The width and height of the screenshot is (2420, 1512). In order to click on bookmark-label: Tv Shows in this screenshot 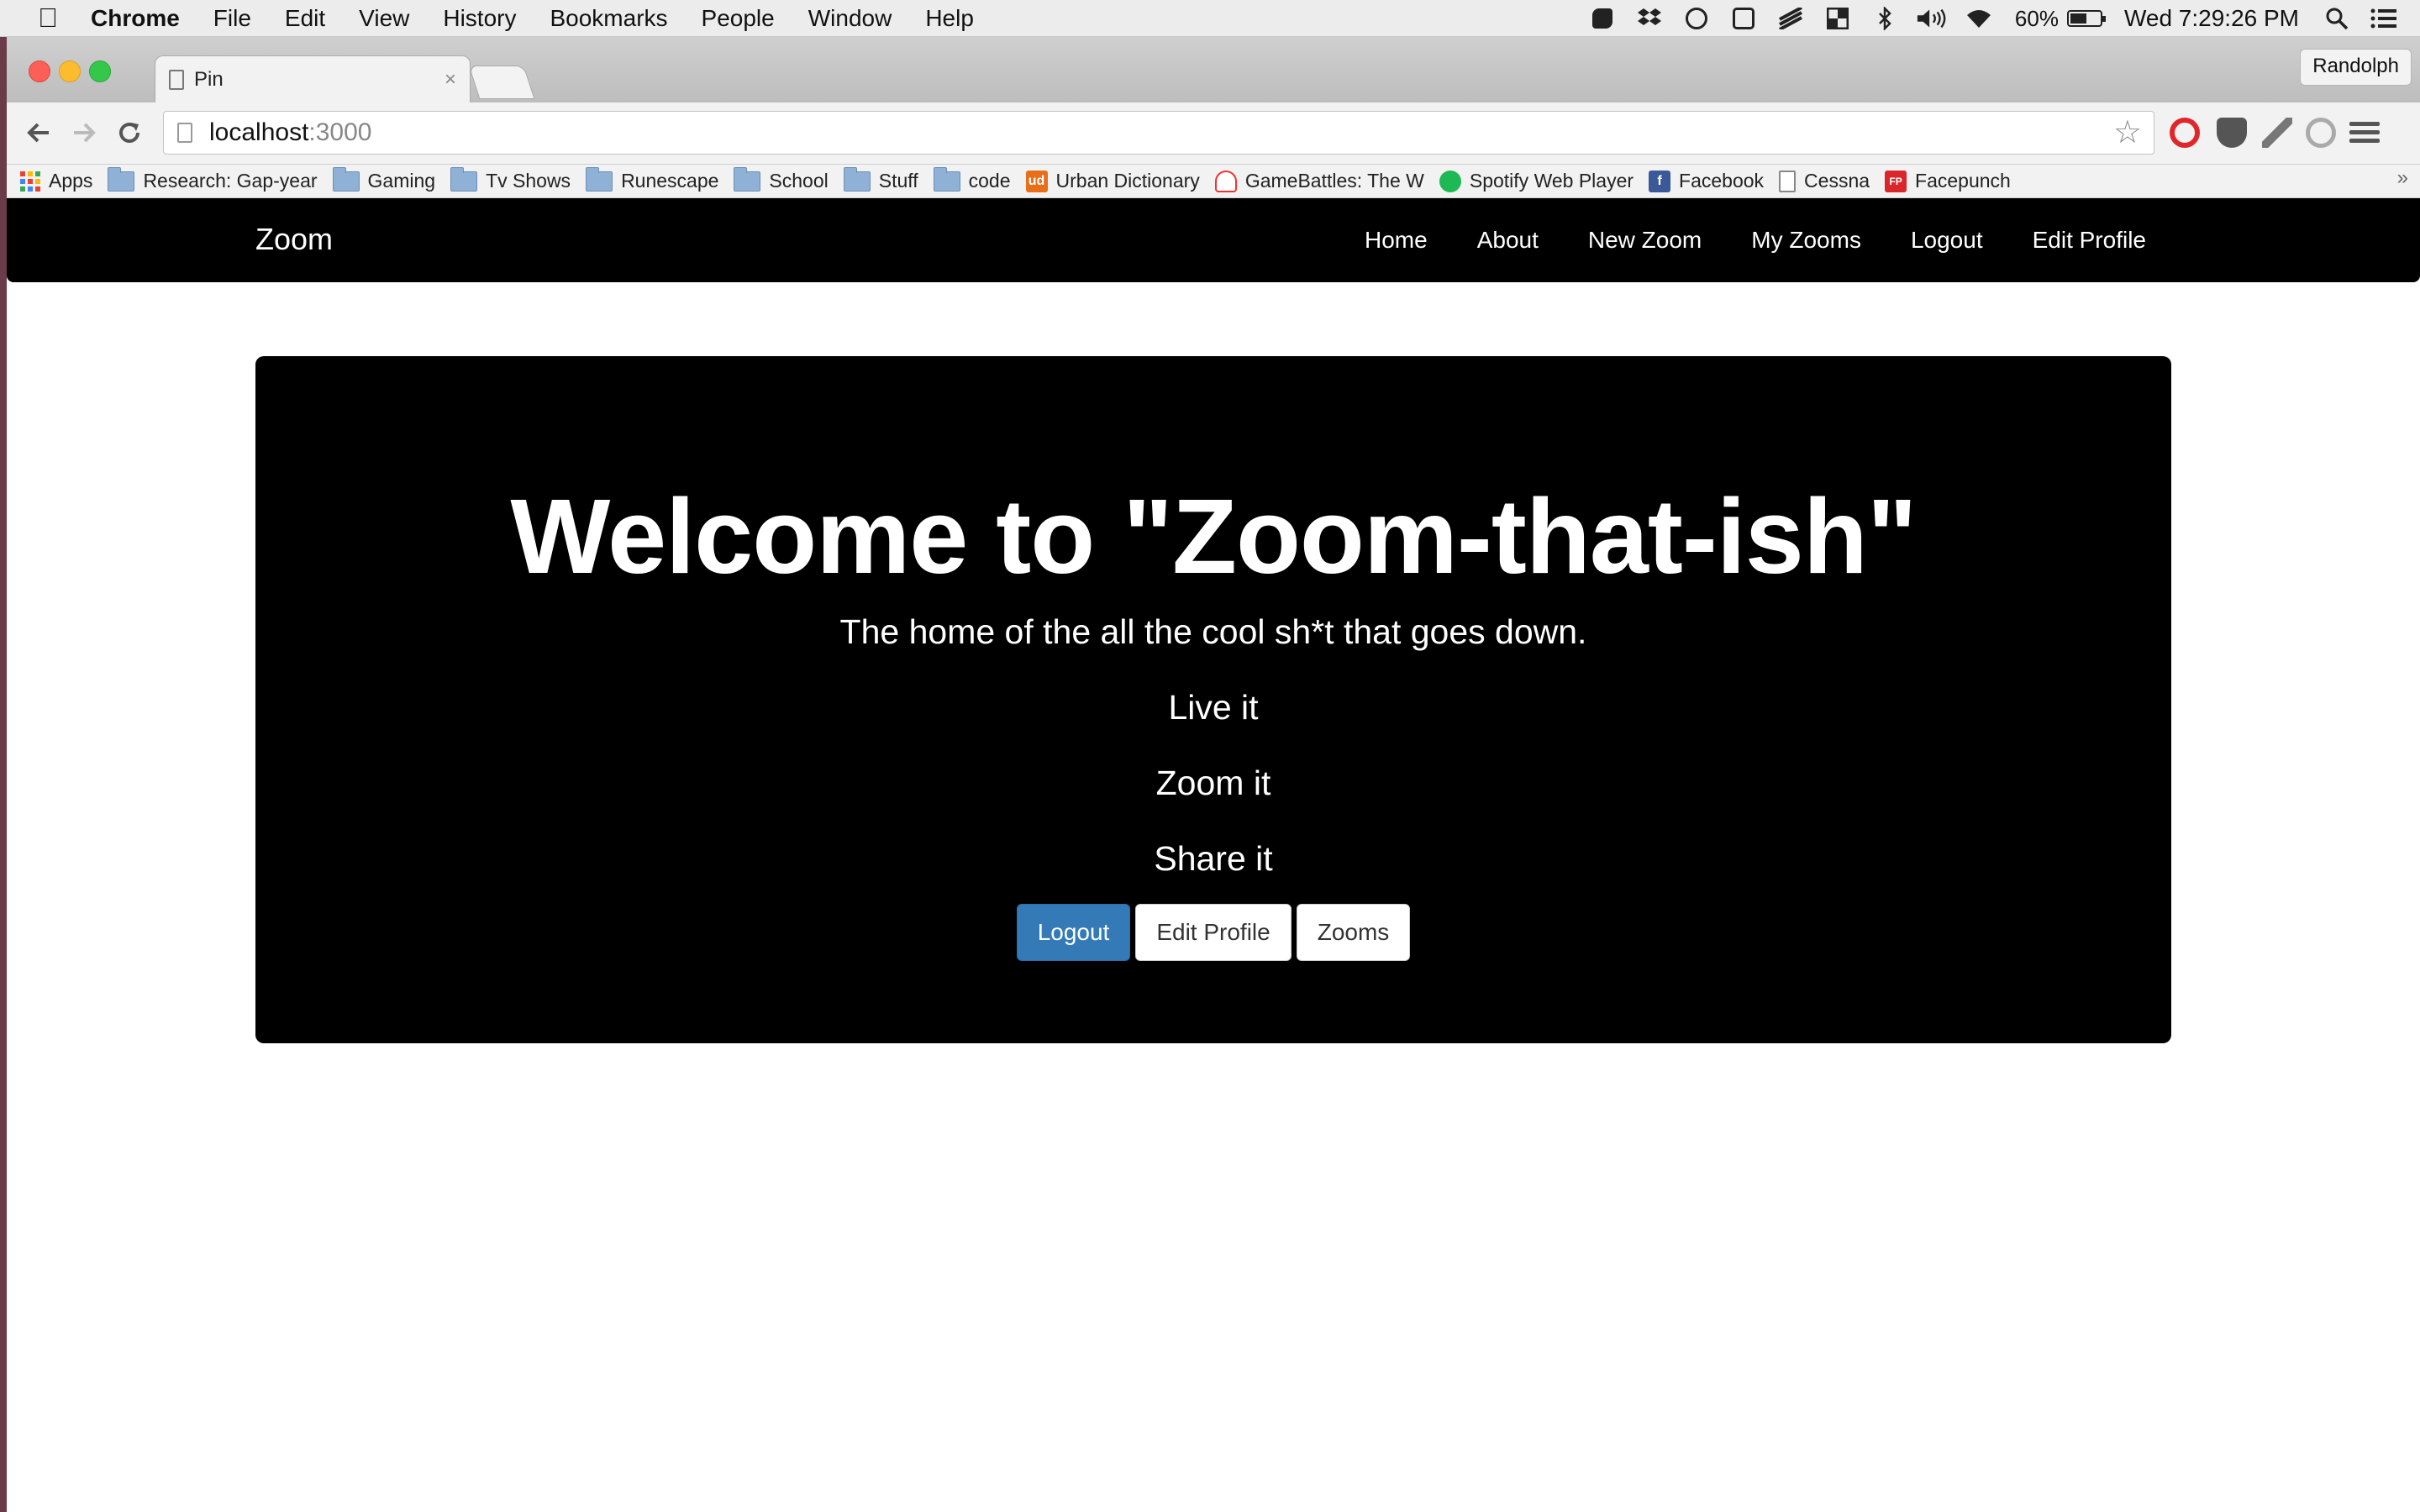, I will do `click(528, 181)`.